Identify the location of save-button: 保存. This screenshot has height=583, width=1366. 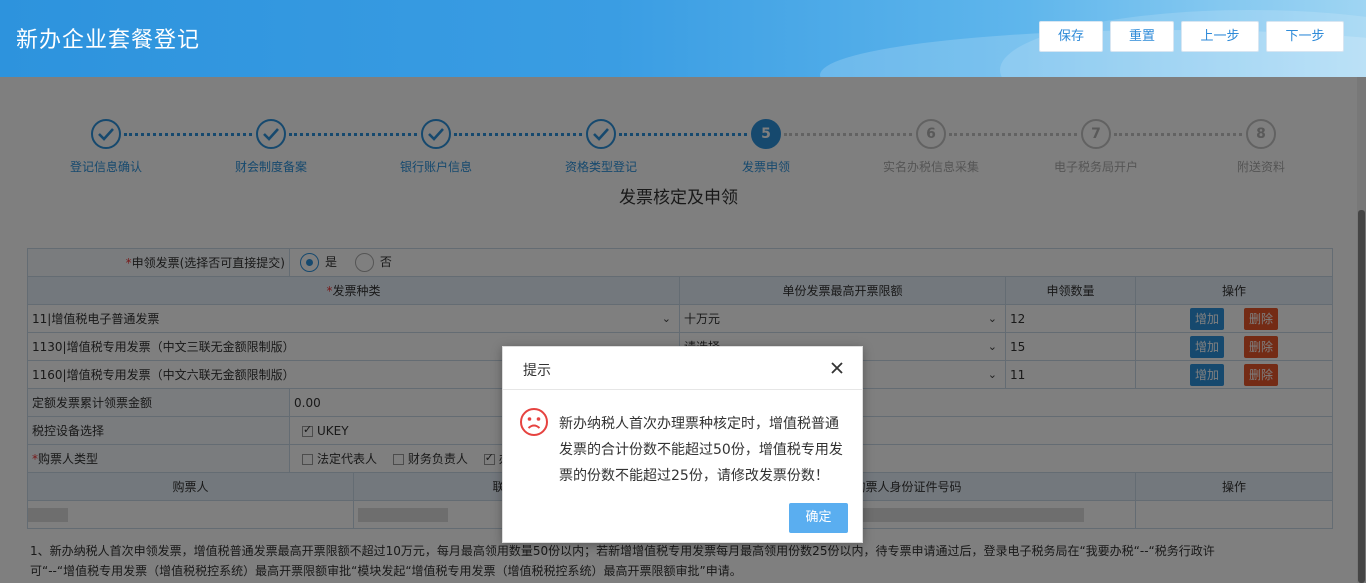
(1071, 36).